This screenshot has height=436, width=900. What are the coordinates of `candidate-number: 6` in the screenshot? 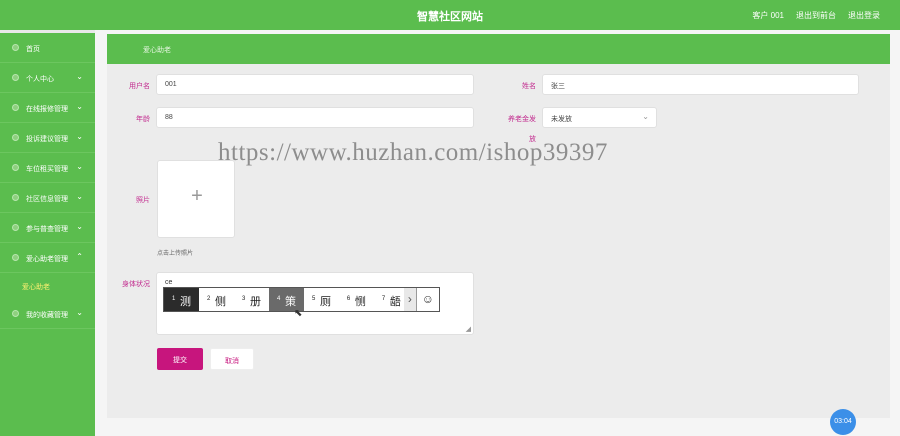 It's located at (348, 299).